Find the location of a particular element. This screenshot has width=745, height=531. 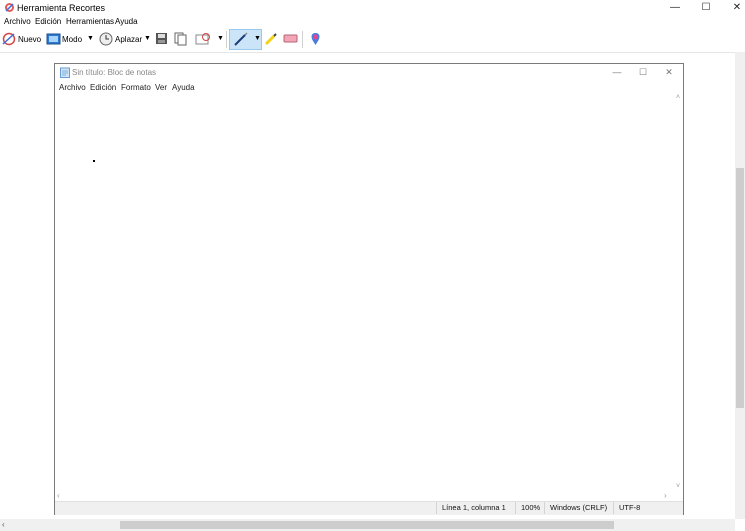

status-zoom: 100% is located at coordinates (530, 508).